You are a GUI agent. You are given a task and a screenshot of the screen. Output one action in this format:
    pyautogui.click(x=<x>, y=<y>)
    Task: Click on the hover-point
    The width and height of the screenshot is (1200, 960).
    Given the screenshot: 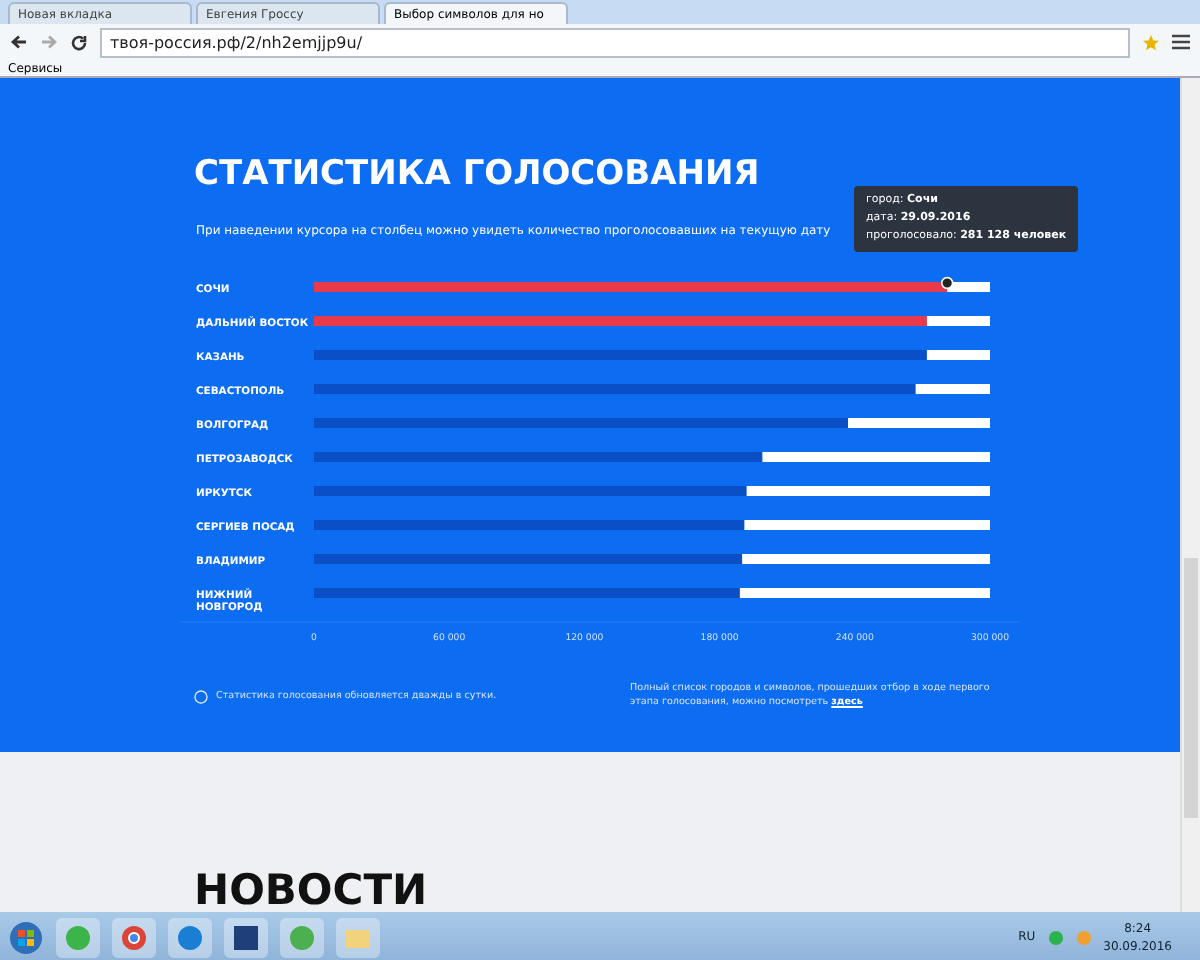 What is the action you would take?
    pyautogui.click(x=947, y=283)
    